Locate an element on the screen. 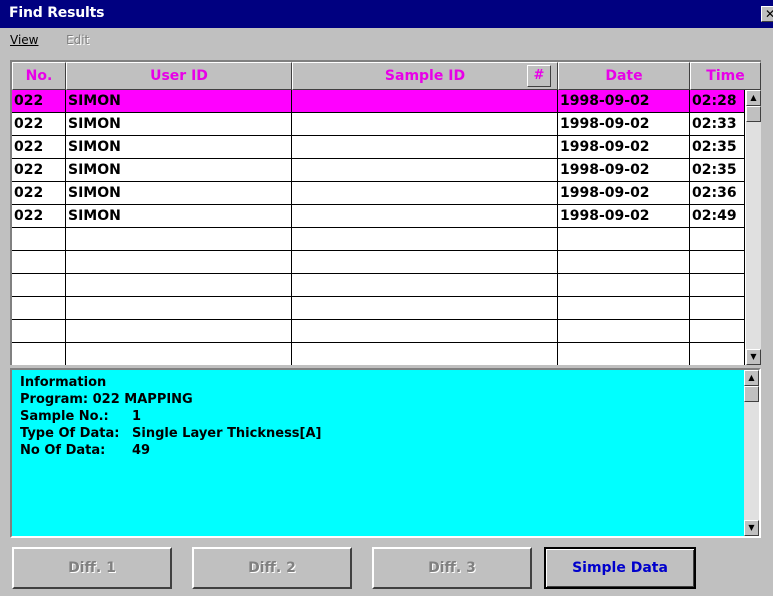 This screenshot has width=773, height=596. info-scrollbar: ▲ ▼ is located at coordinates (751, 453).